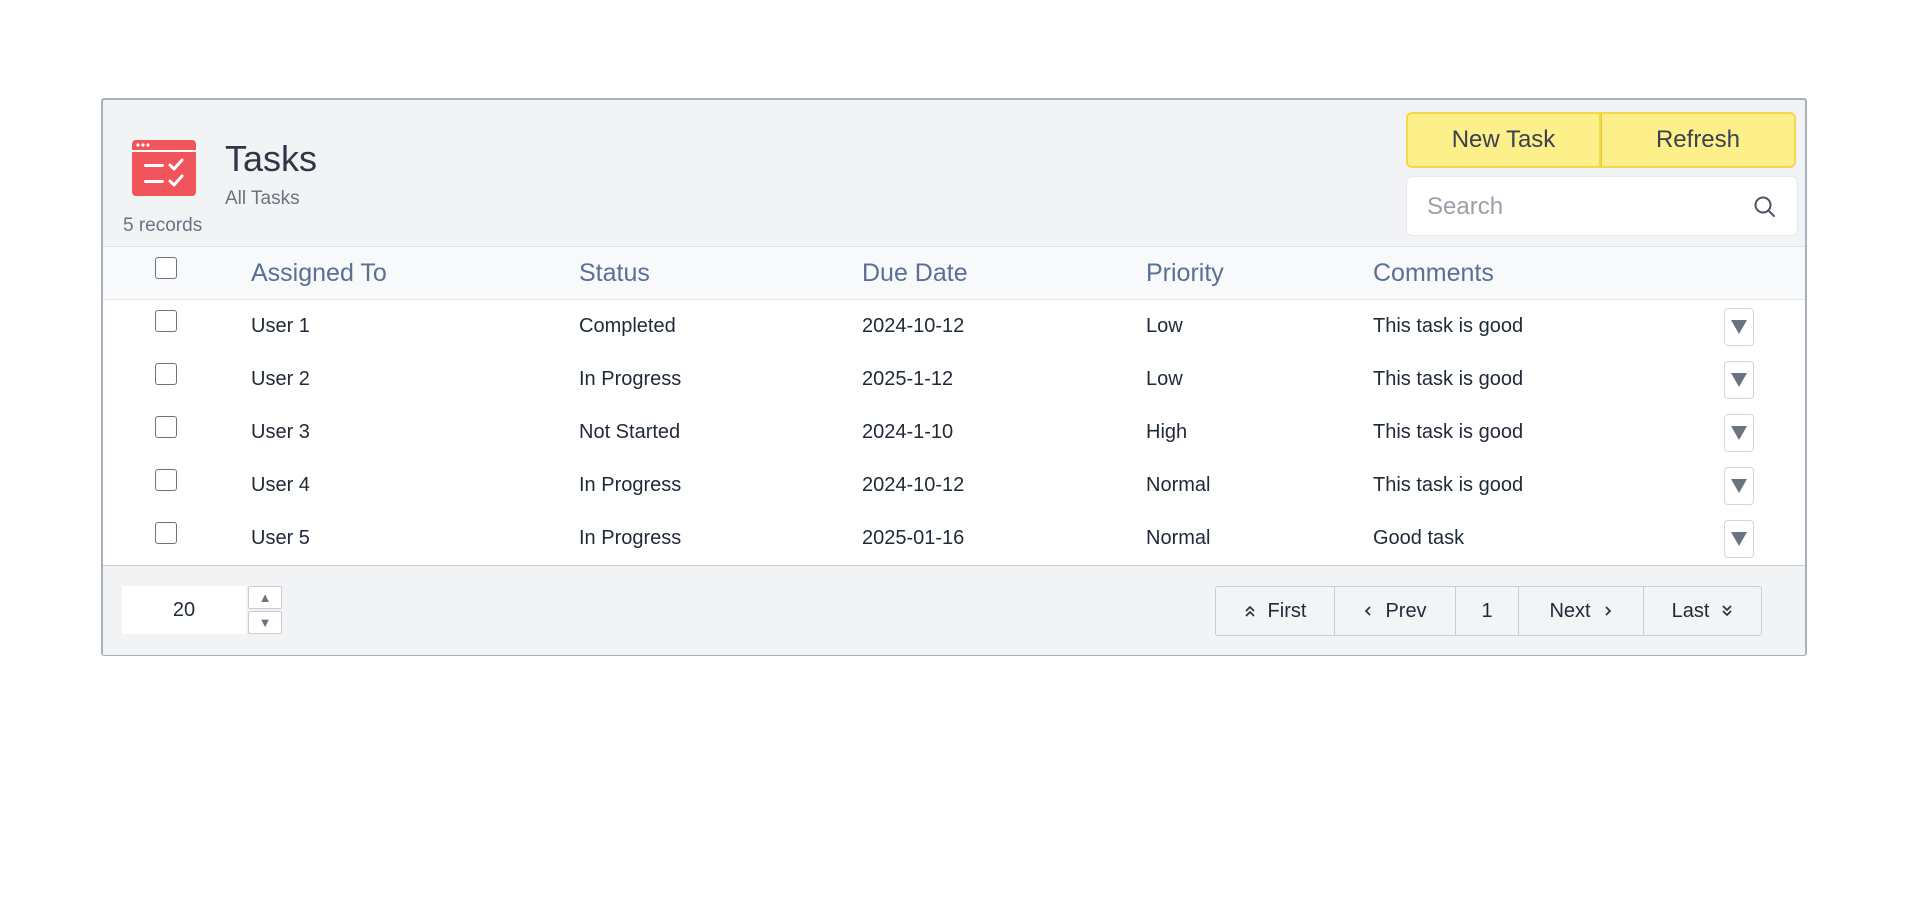 The height and width of the screenshot is (918, 1907). I want to click on column-header-assigned-to: Assigned To, so click(319, 273).